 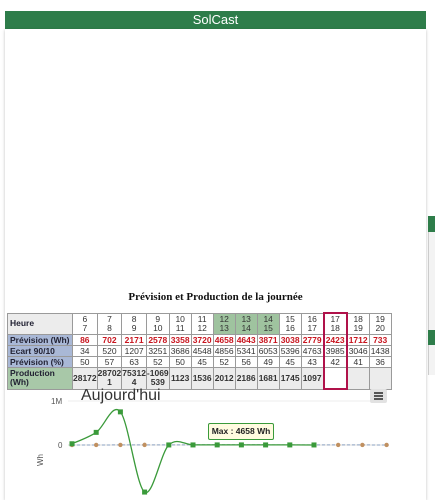 What do you see at coordinates (268, 327) in the screenshot?
I see `hour-value: 15` at bounding box center [268, 327].